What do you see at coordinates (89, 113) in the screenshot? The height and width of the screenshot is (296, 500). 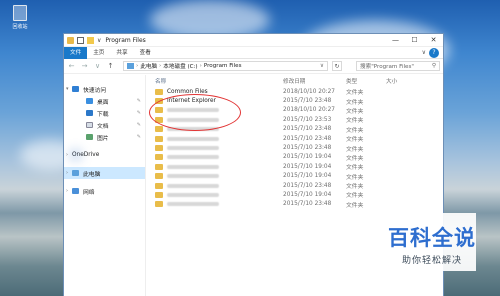 I see `download-icon` at bounding box center [89, 113].